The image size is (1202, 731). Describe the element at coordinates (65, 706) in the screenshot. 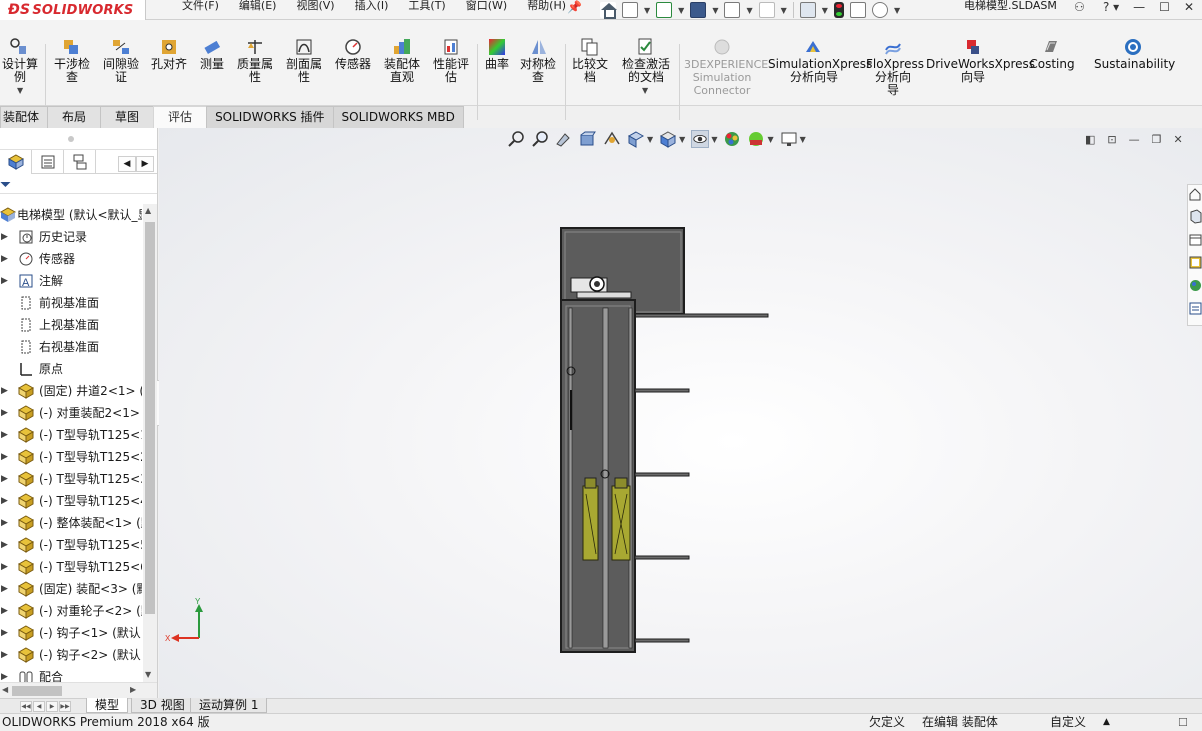

I see `last-tab-icon: ▶▶` at that location.